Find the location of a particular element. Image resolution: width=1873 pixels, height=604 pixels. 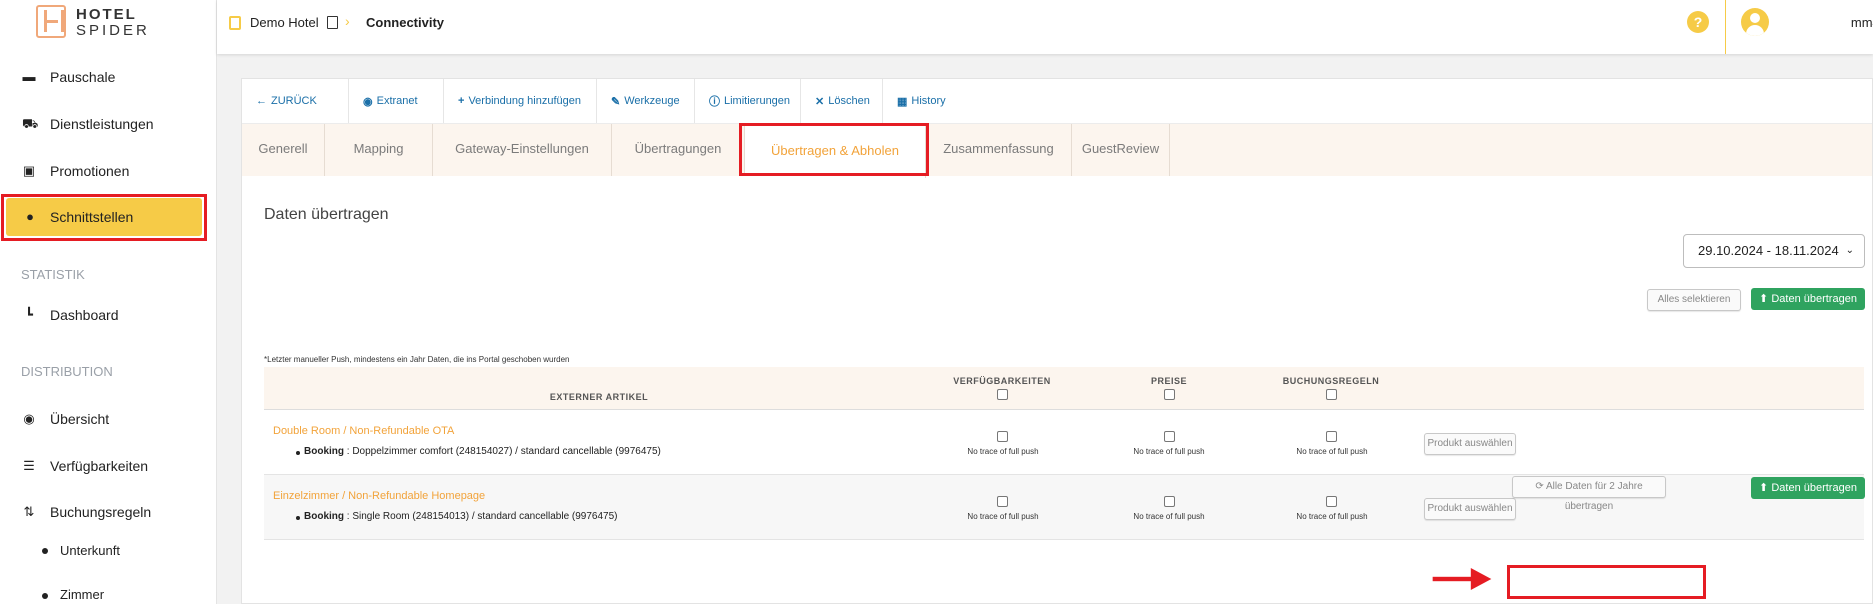

sidebar-subitem-unterkunft: Unterkunft is located at coordinates (90, 550).